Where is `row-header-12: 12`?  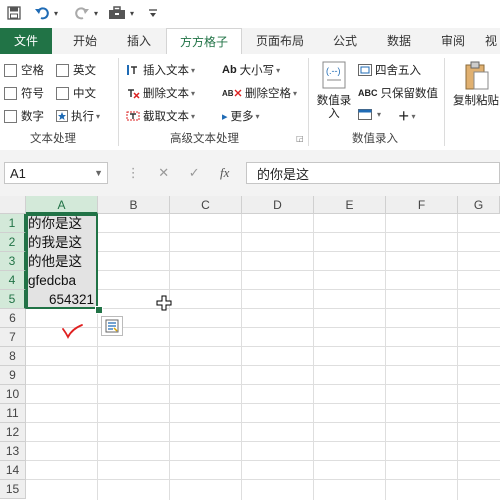 row-header-12: 12 is located at coordinates (13, 432).